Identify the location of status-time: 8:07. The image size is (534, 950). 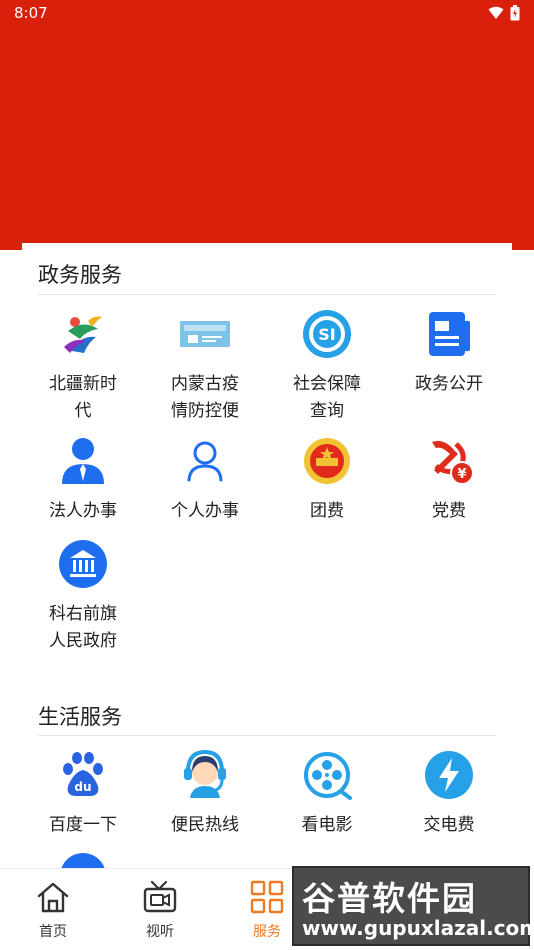
(31, 13).